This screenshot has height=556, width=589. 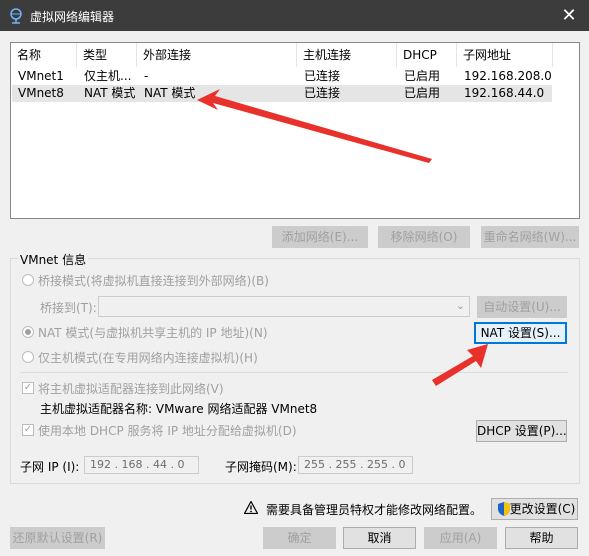 What do you see at coordinates (57, 538) in the screenshot?
I see `restore-defaults-button: 还原默认设置(R)` at bounding box center [57, 538].